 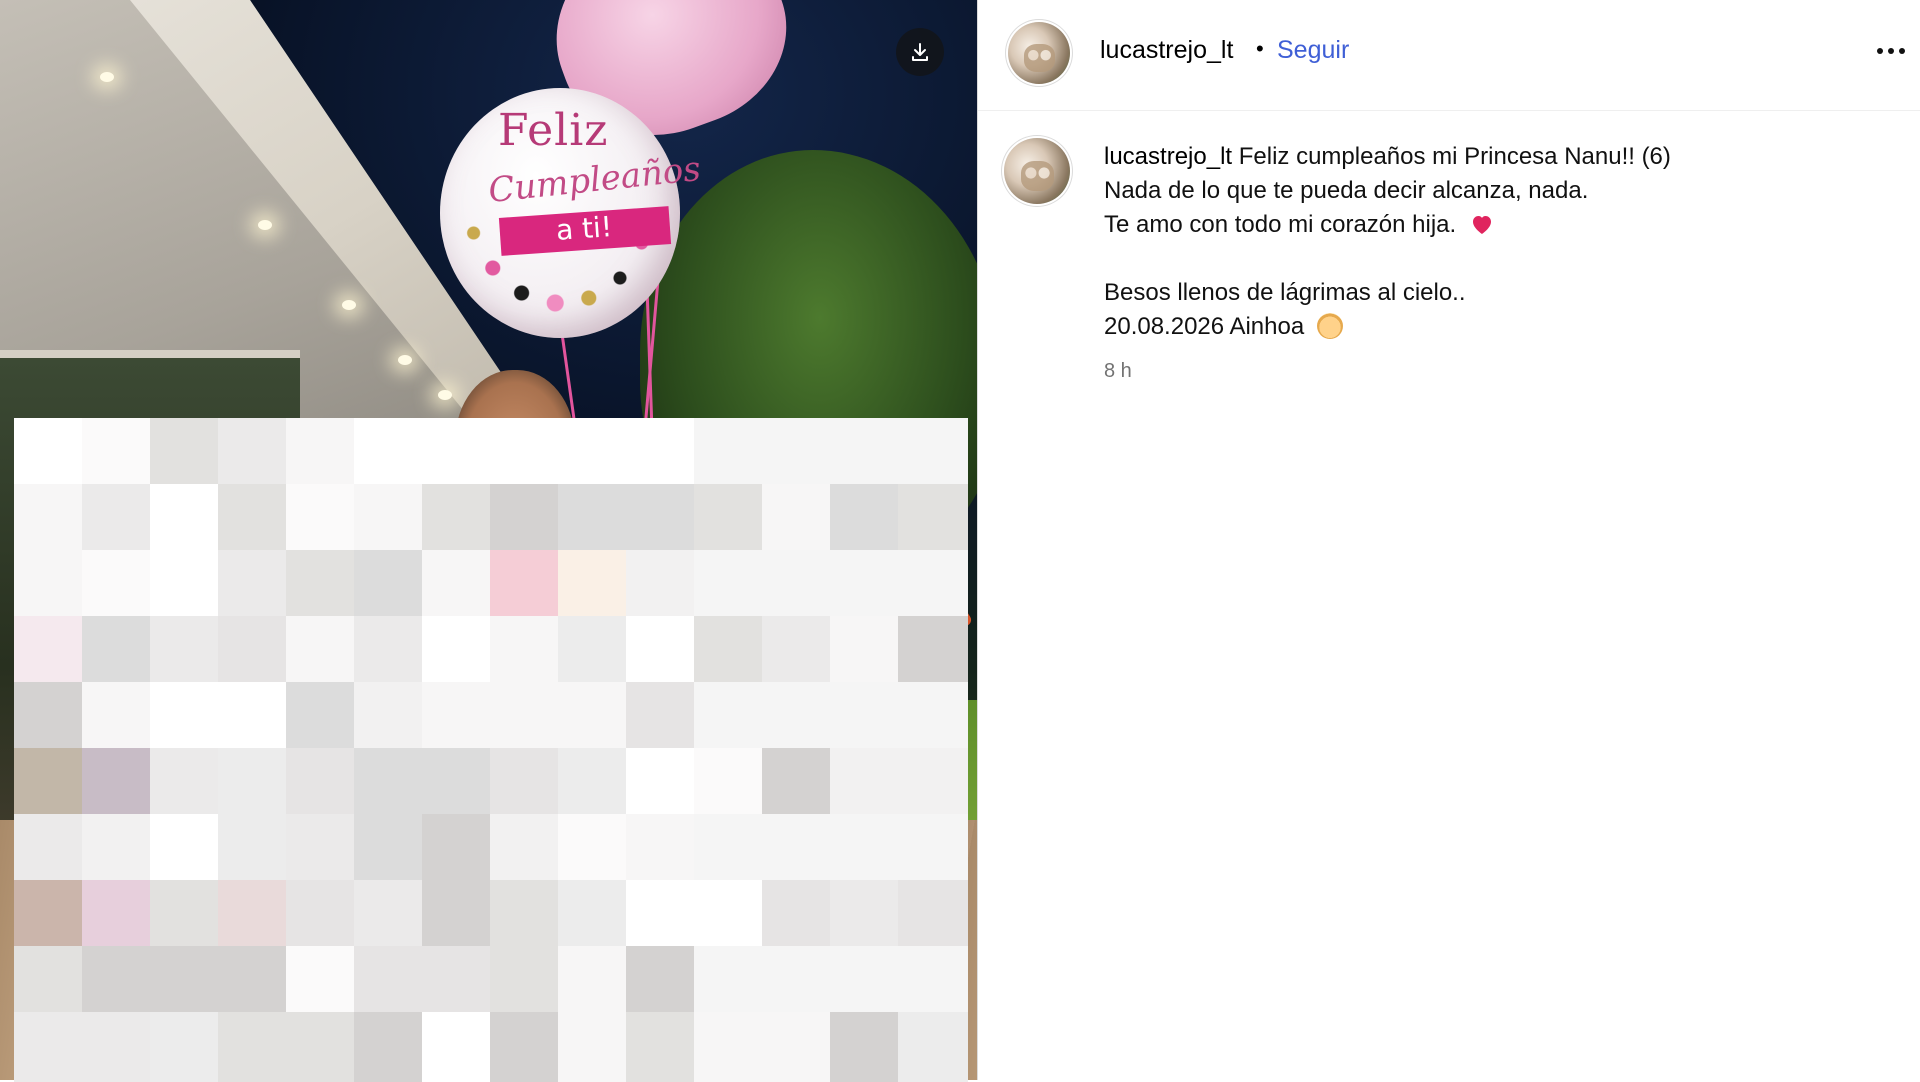 I want to click on follow-button: Seguir, so click(x=1313, y=50).